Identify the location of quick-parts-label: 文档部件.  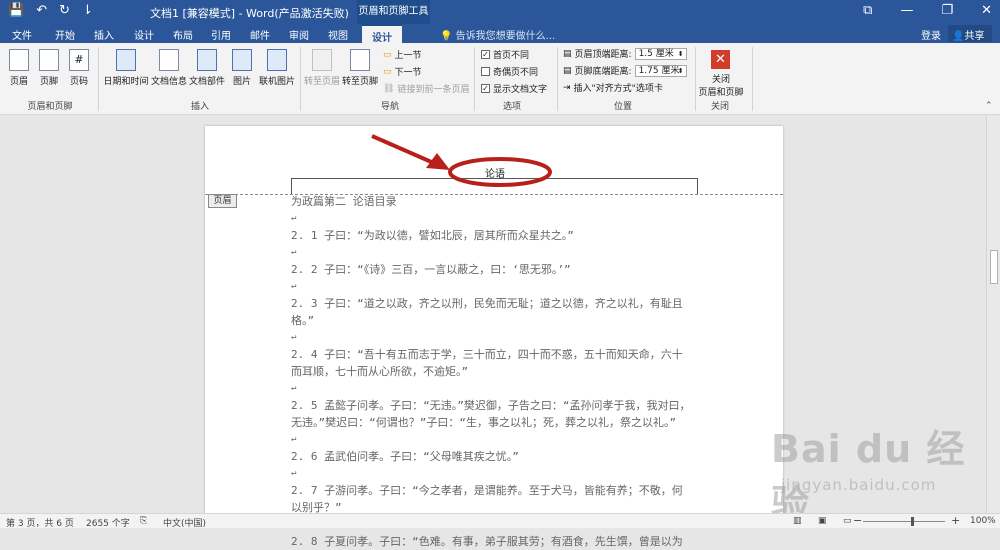
(206, 82).